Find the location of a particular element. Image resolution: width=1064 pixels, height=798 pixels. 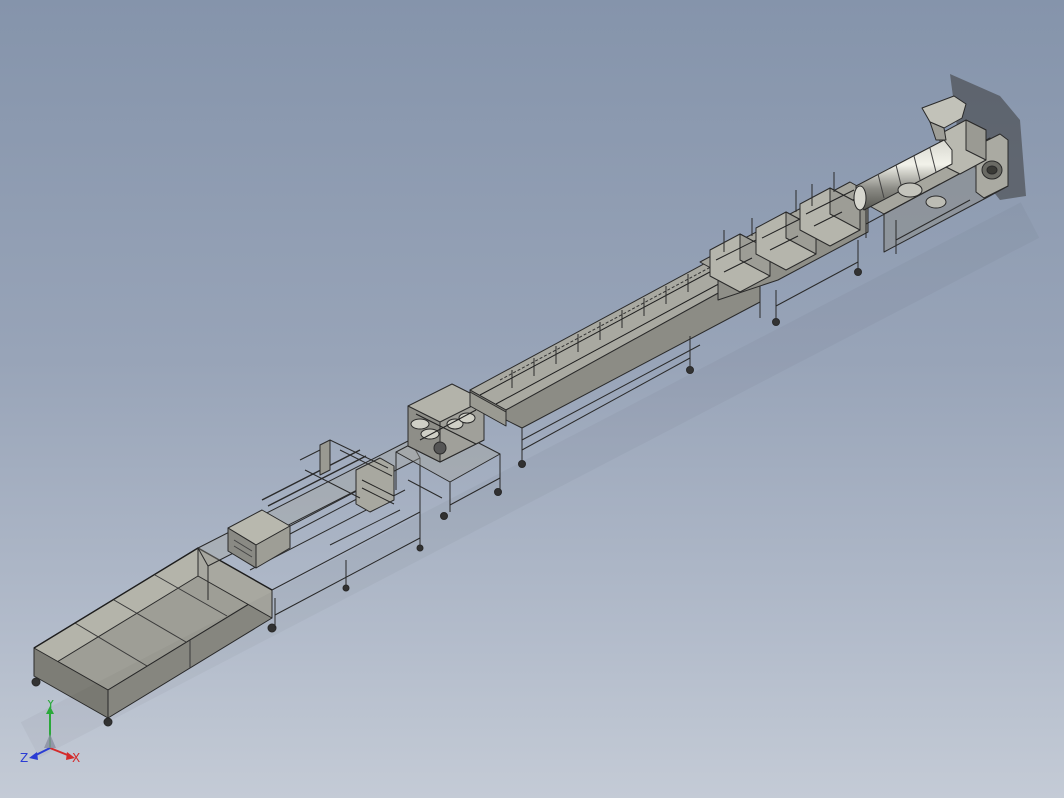

z-axis-arrow is located at coordinates (33, 756).